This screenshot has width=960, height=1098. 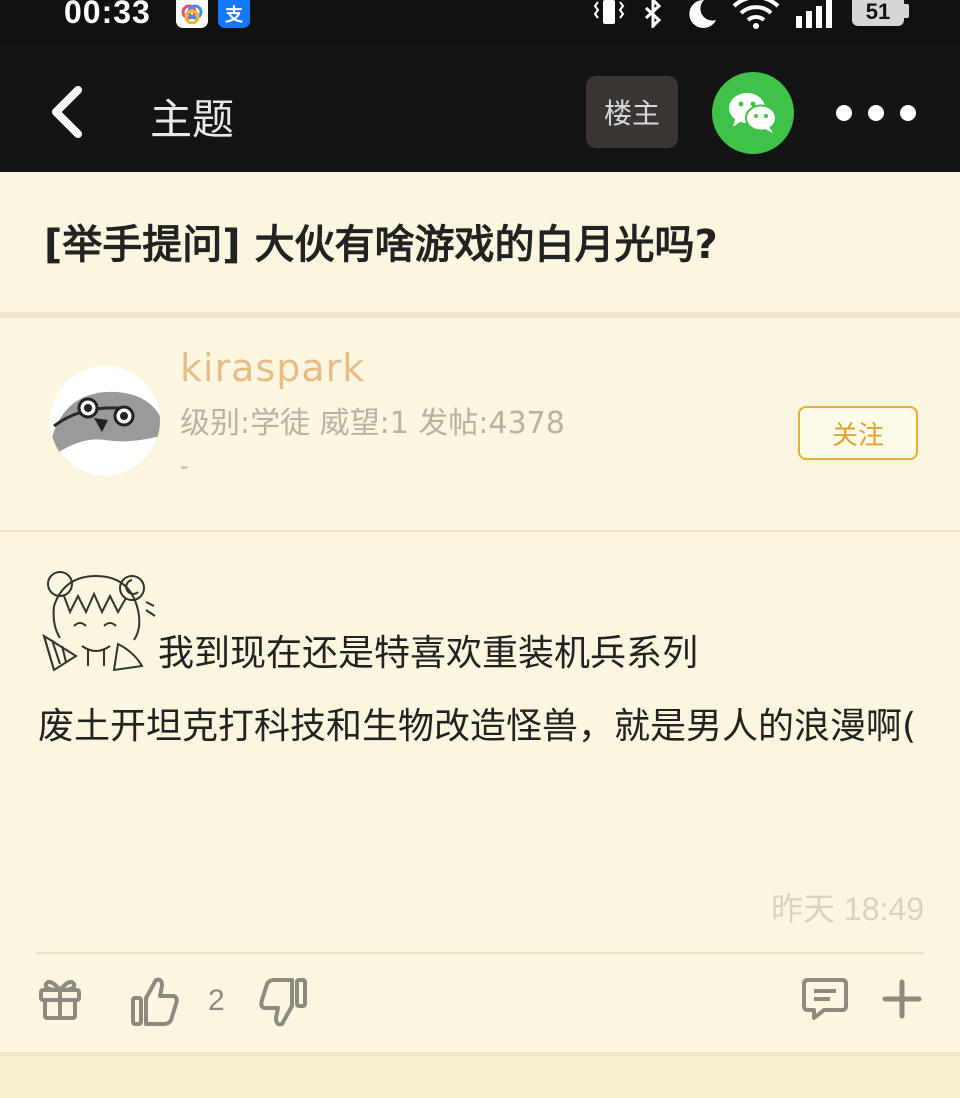 I want to click on follow-button: 关注, so click(x=858, y=433).